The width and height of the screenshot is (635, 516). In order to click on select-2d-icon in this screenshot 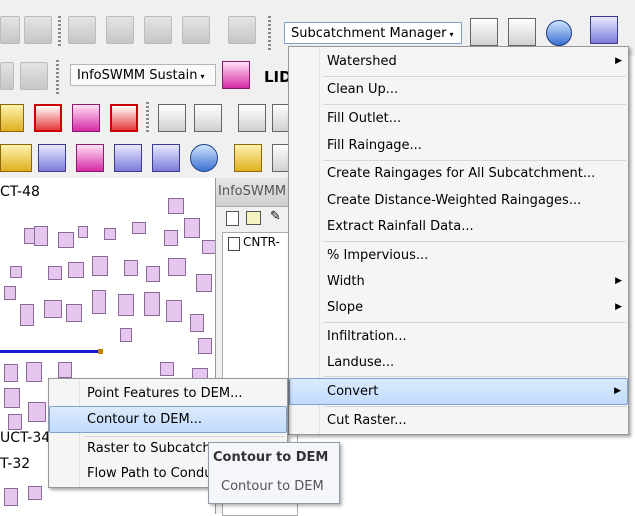, I will do `click(10, 30)`.